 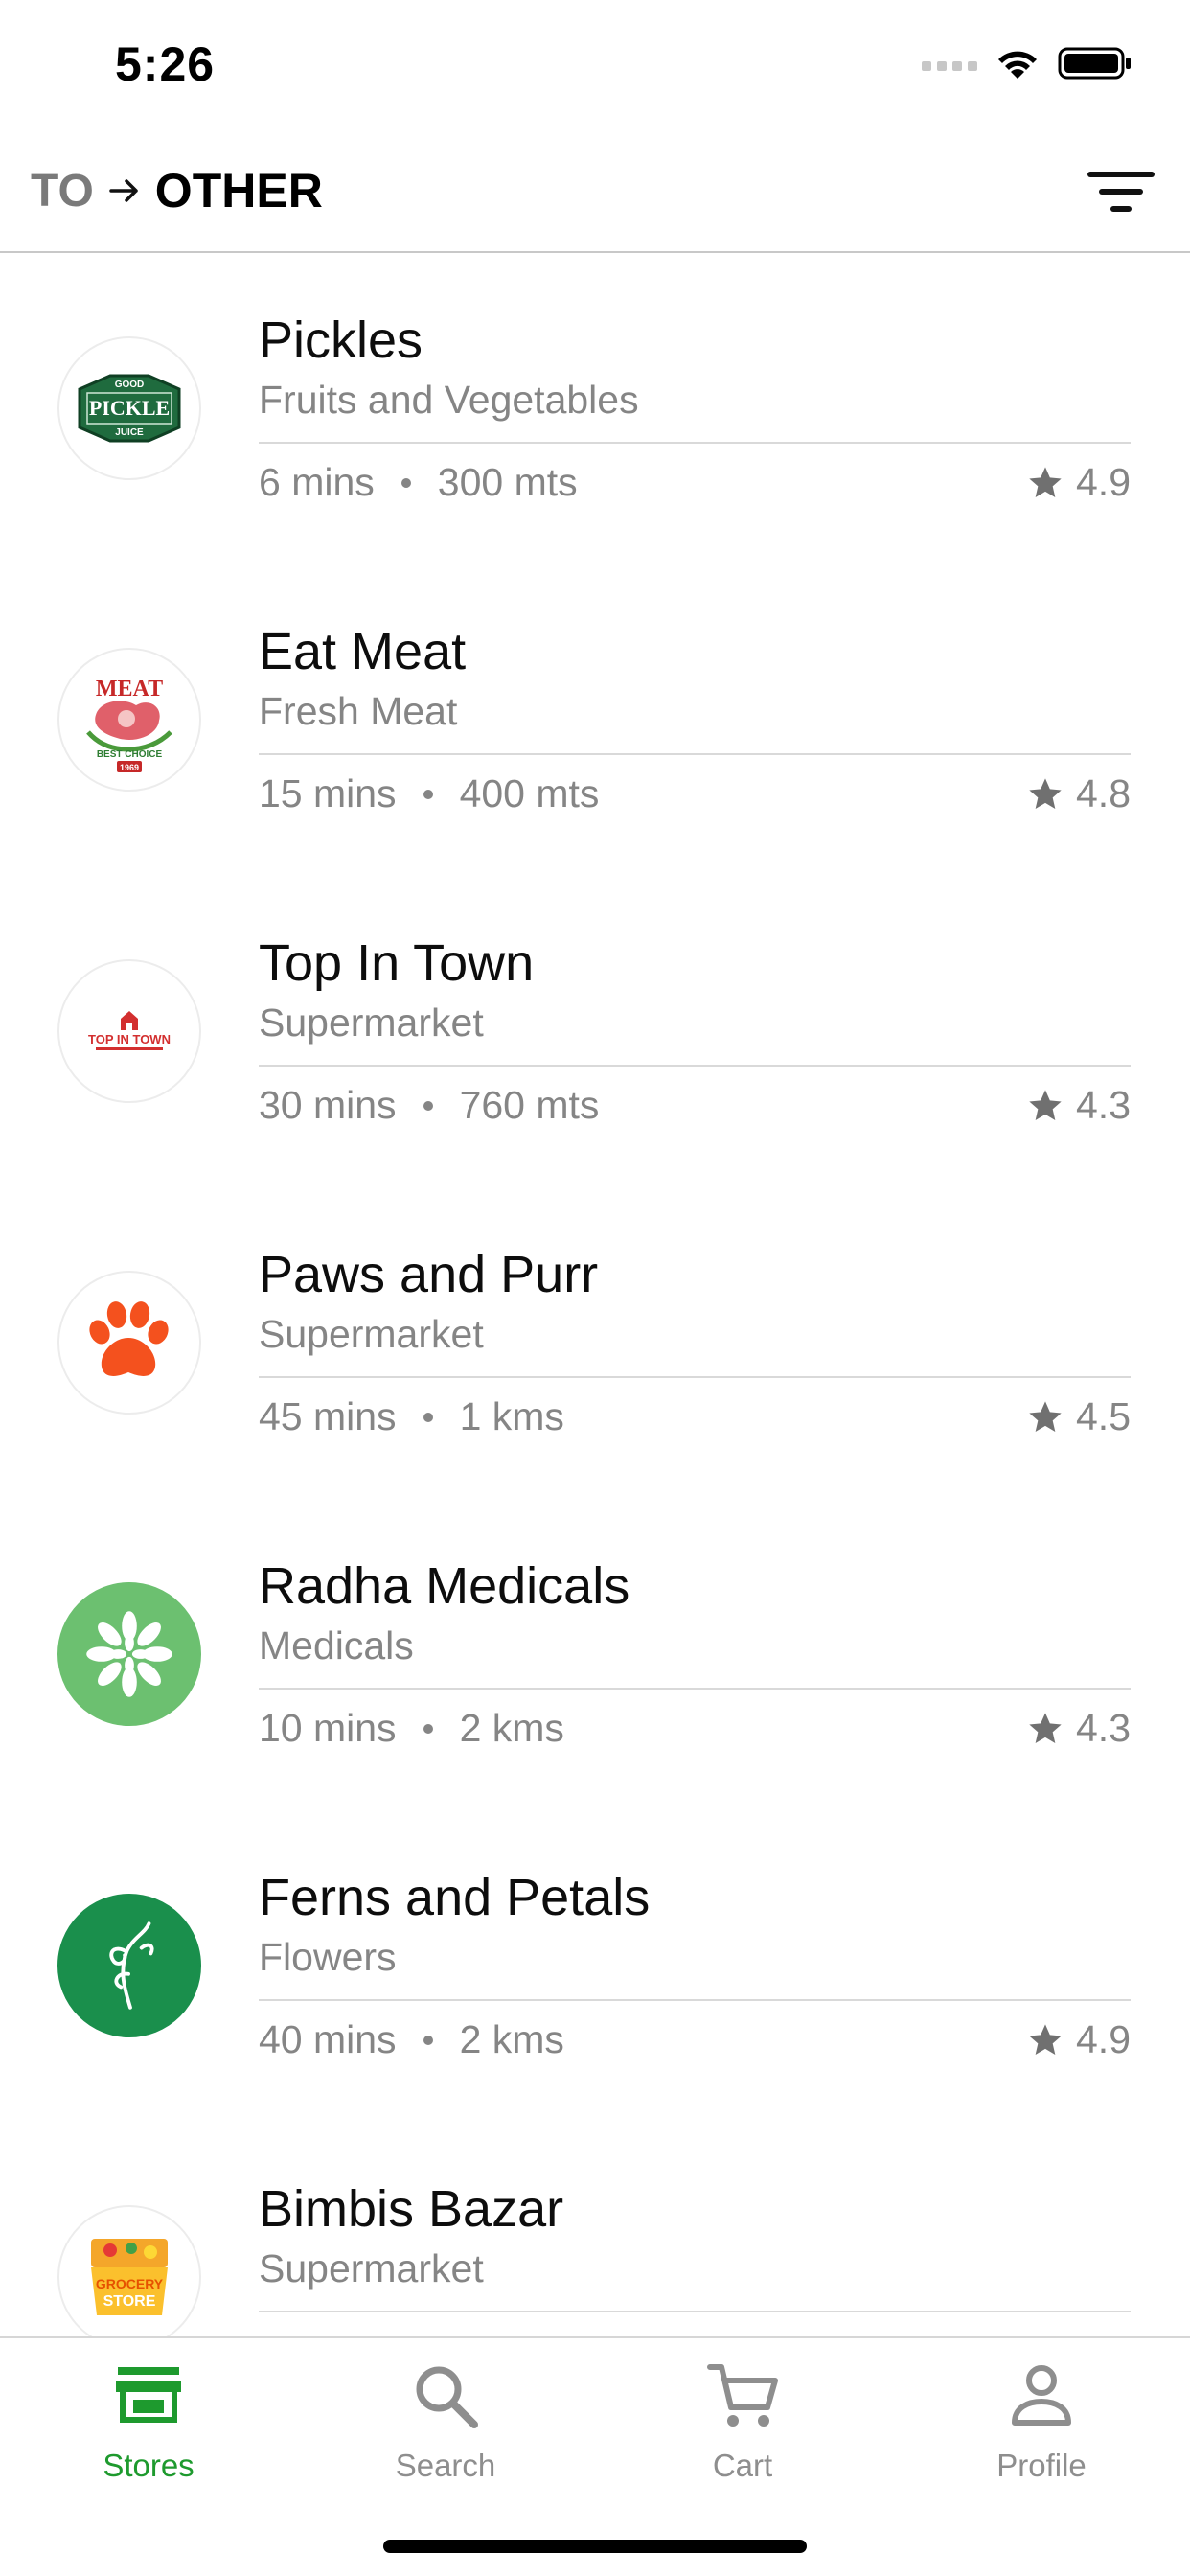 I want to click on logo-text: TOP IN TOWN, so click(x=129, y=1039).